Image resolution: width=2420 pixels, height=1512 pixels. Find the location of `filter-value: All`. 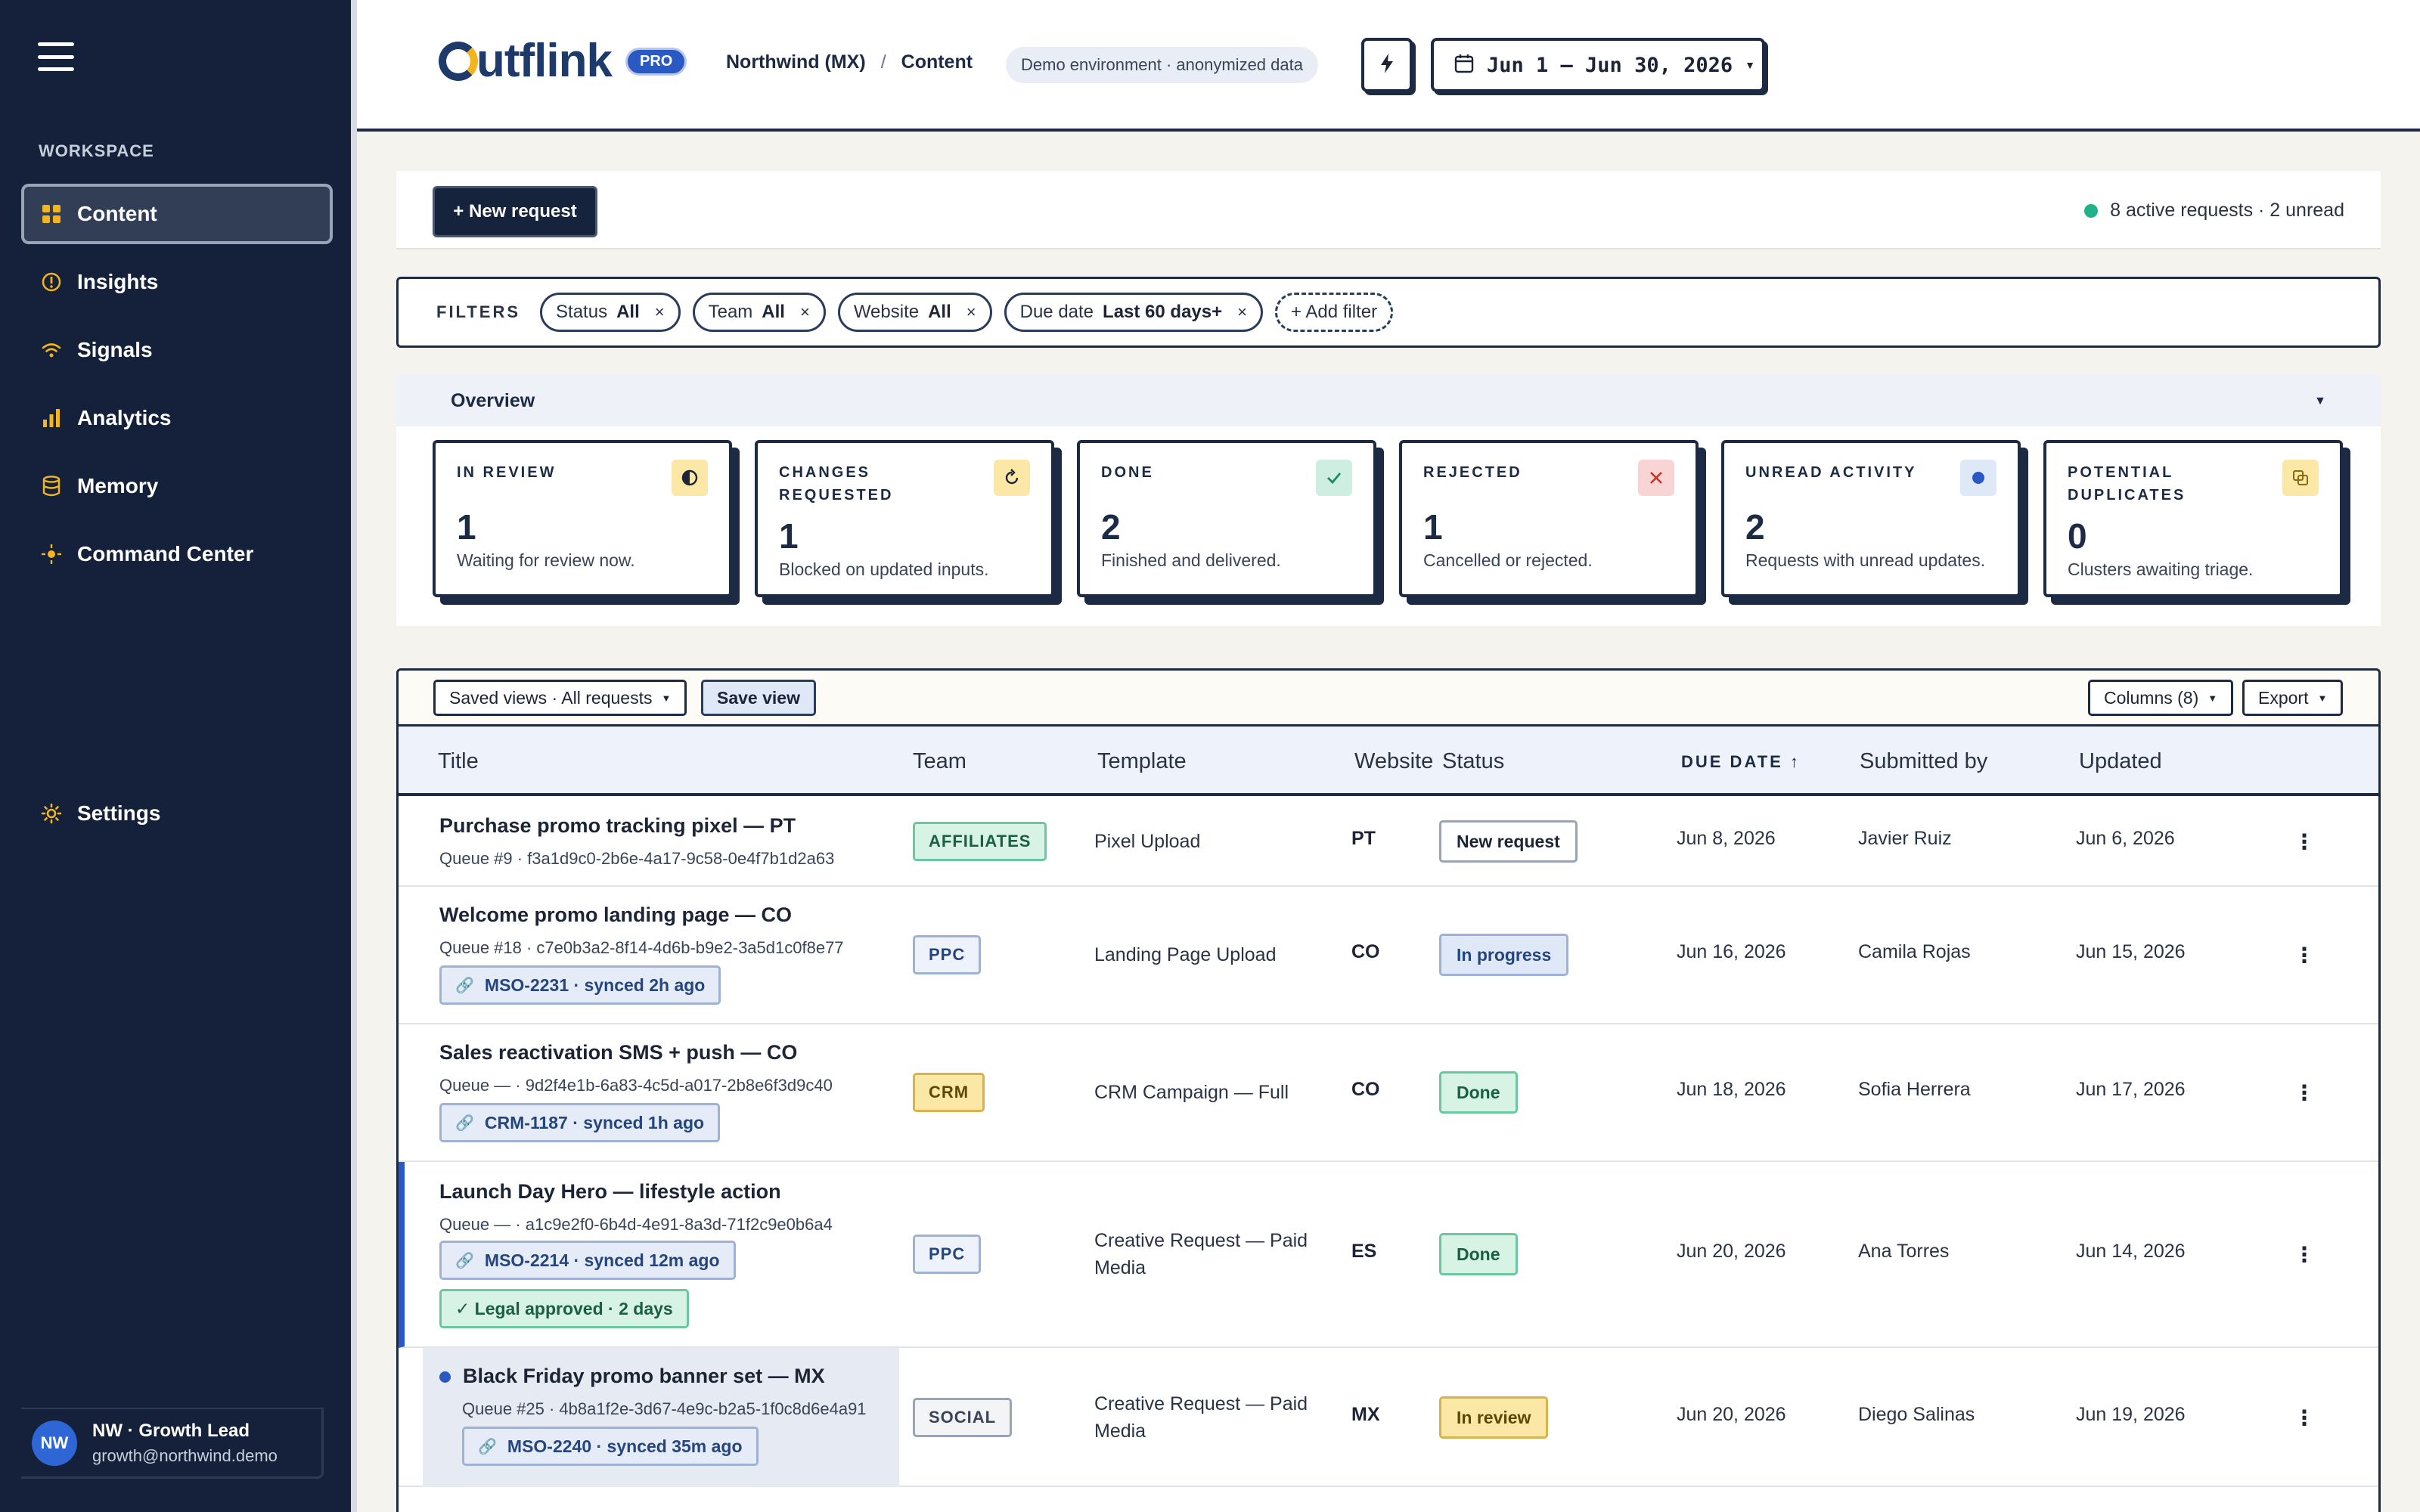

filter-value: All is located at coordinates (773, 312).